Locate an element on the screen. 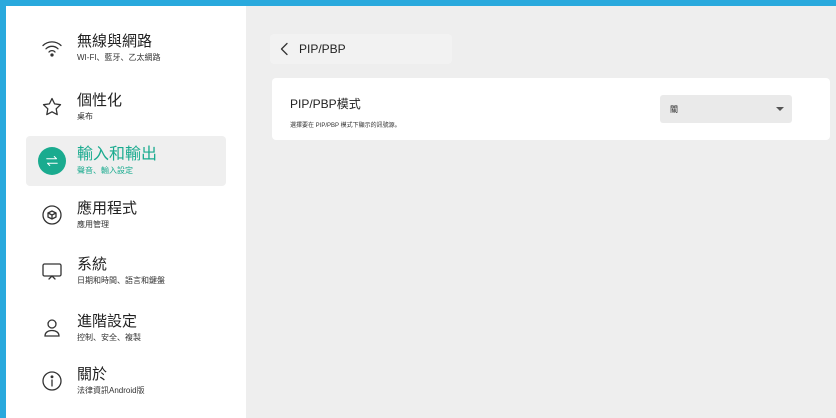  sidebar-item-label: 輸入和輸出 is located at coordinates (117, 154).